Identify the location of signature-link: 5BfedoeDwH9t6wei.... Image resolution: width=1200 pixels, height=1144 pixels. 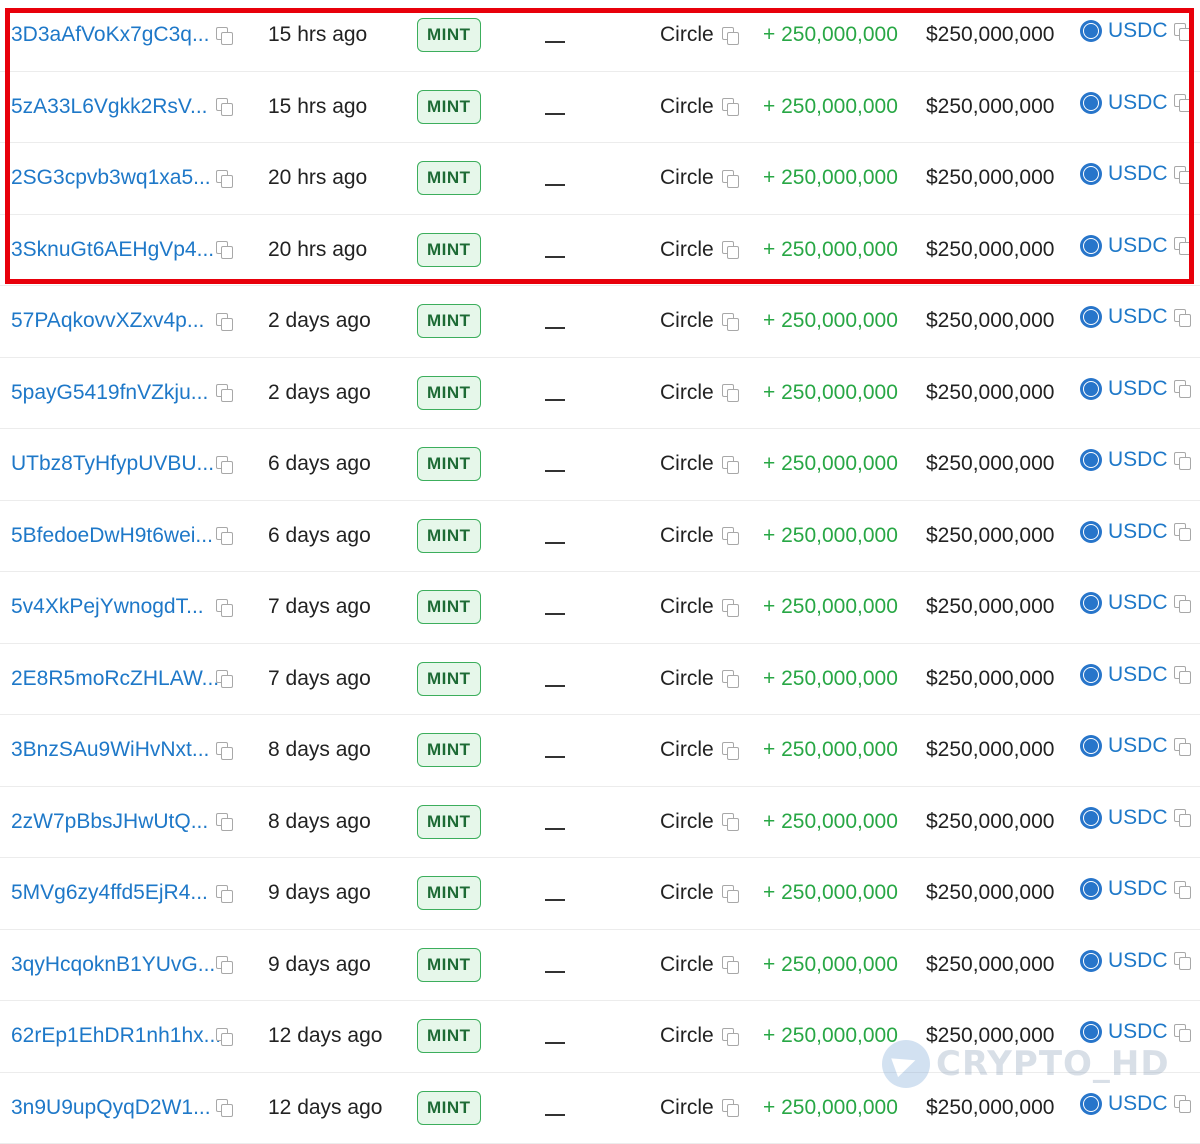
(112, 536).